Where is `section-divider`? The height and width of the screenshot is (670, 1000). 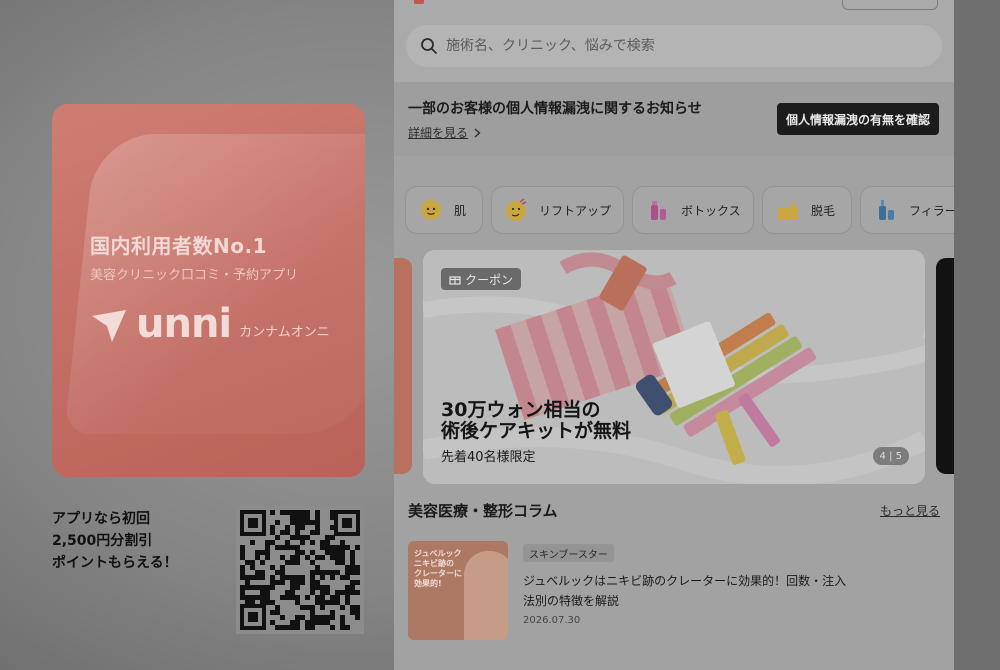 section-divider is located at coordinates (674, 169).